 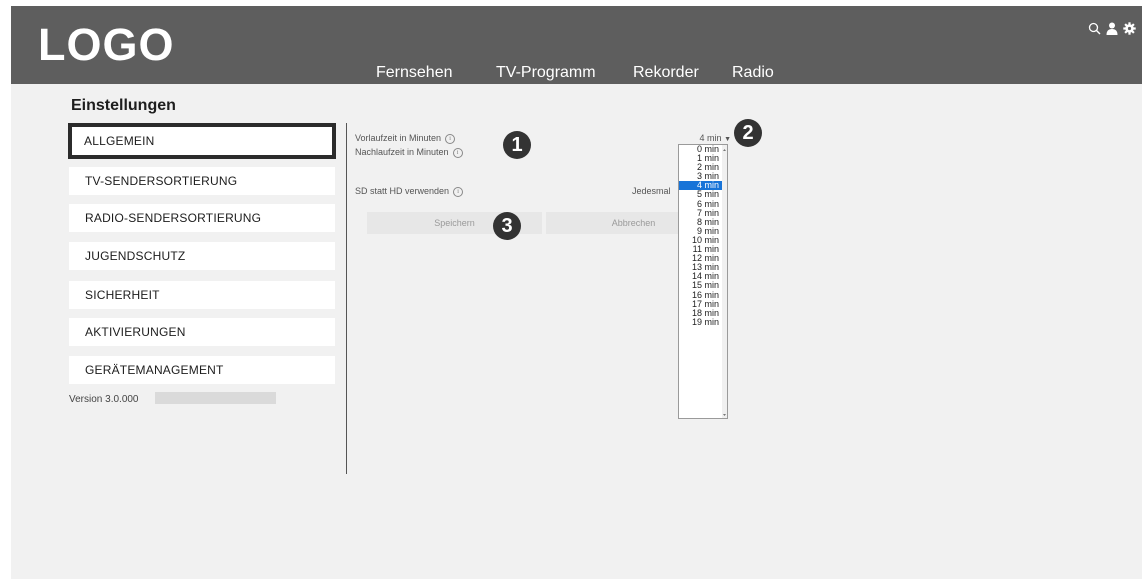 I want to click on sd-row: SD statt HD verwenden i, so click(x=409, y=191).